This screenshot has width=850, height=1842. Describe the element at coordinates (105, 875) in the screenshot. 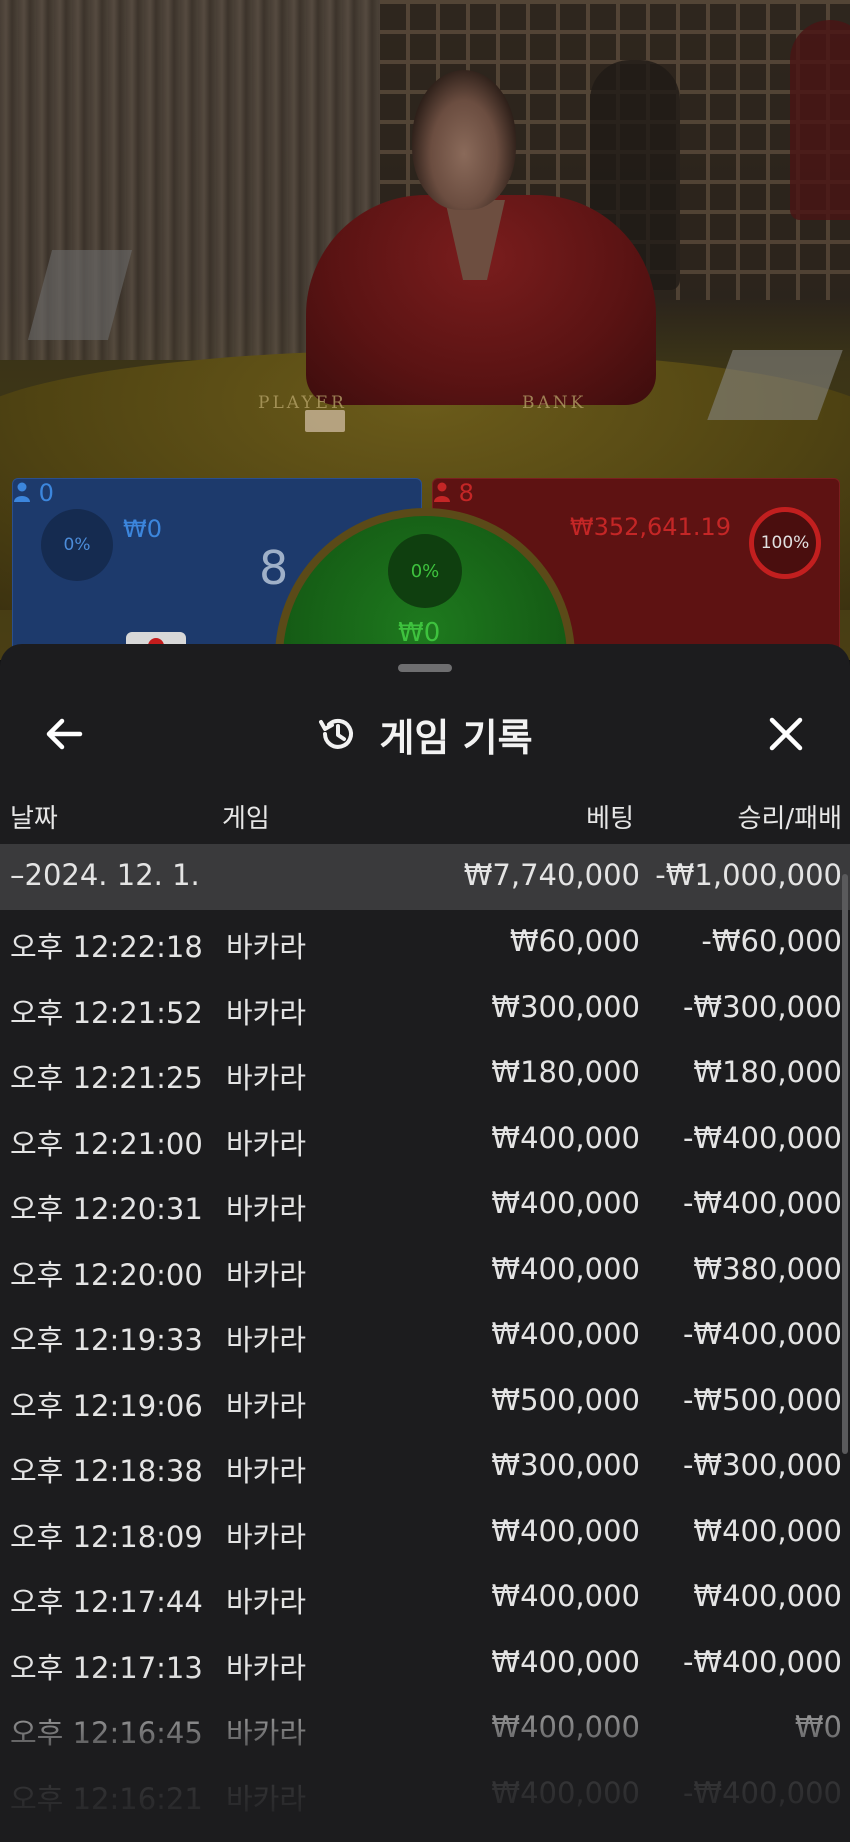

I see `day-summary-date: –2024. 12. 1.` at that location.